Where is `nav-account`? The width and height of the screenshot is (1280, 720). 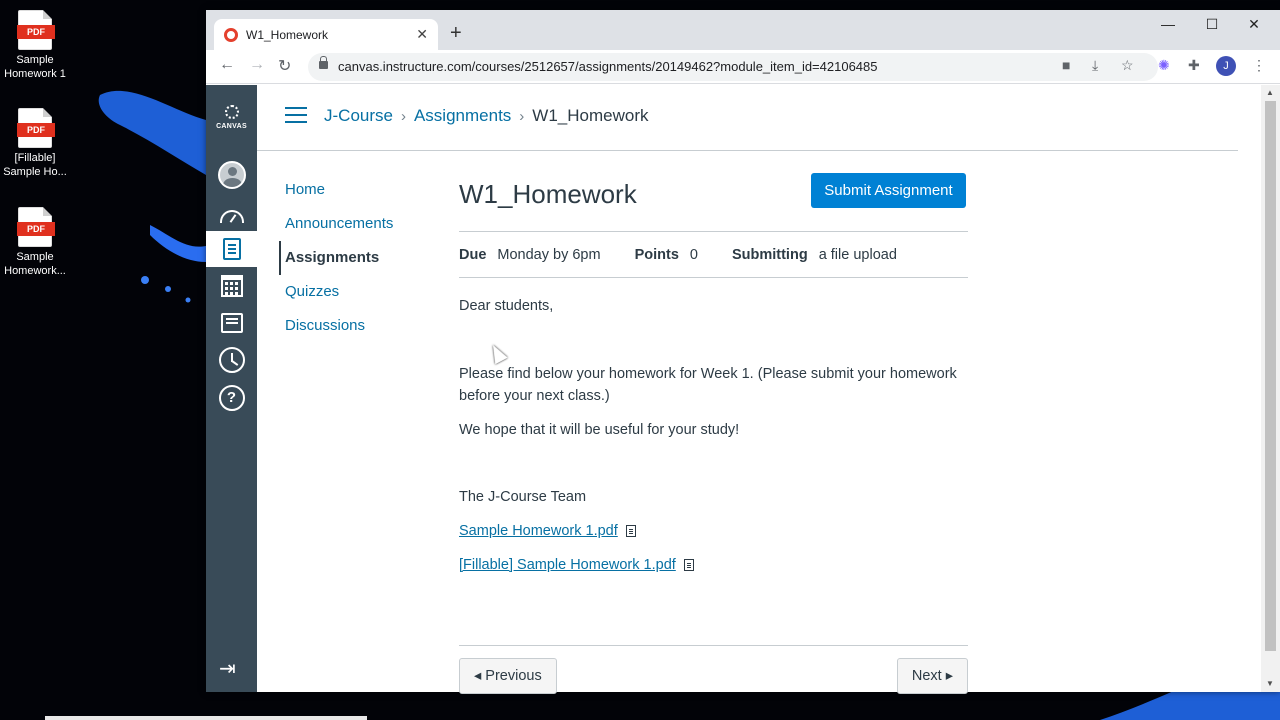
nav-account is located at coordinates (231, 175).